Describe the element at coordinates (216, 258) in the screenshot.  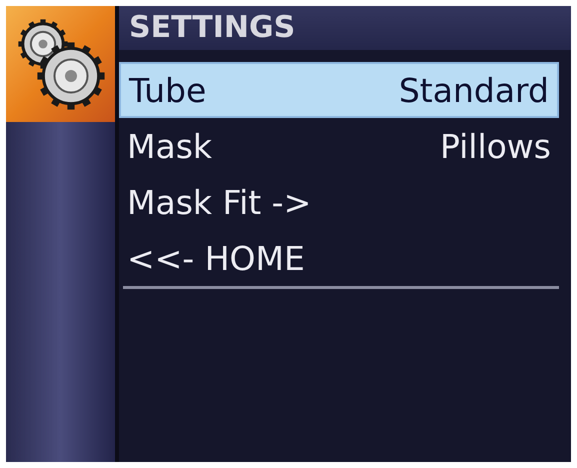
I see `item-label: <<- HOME` at that location.